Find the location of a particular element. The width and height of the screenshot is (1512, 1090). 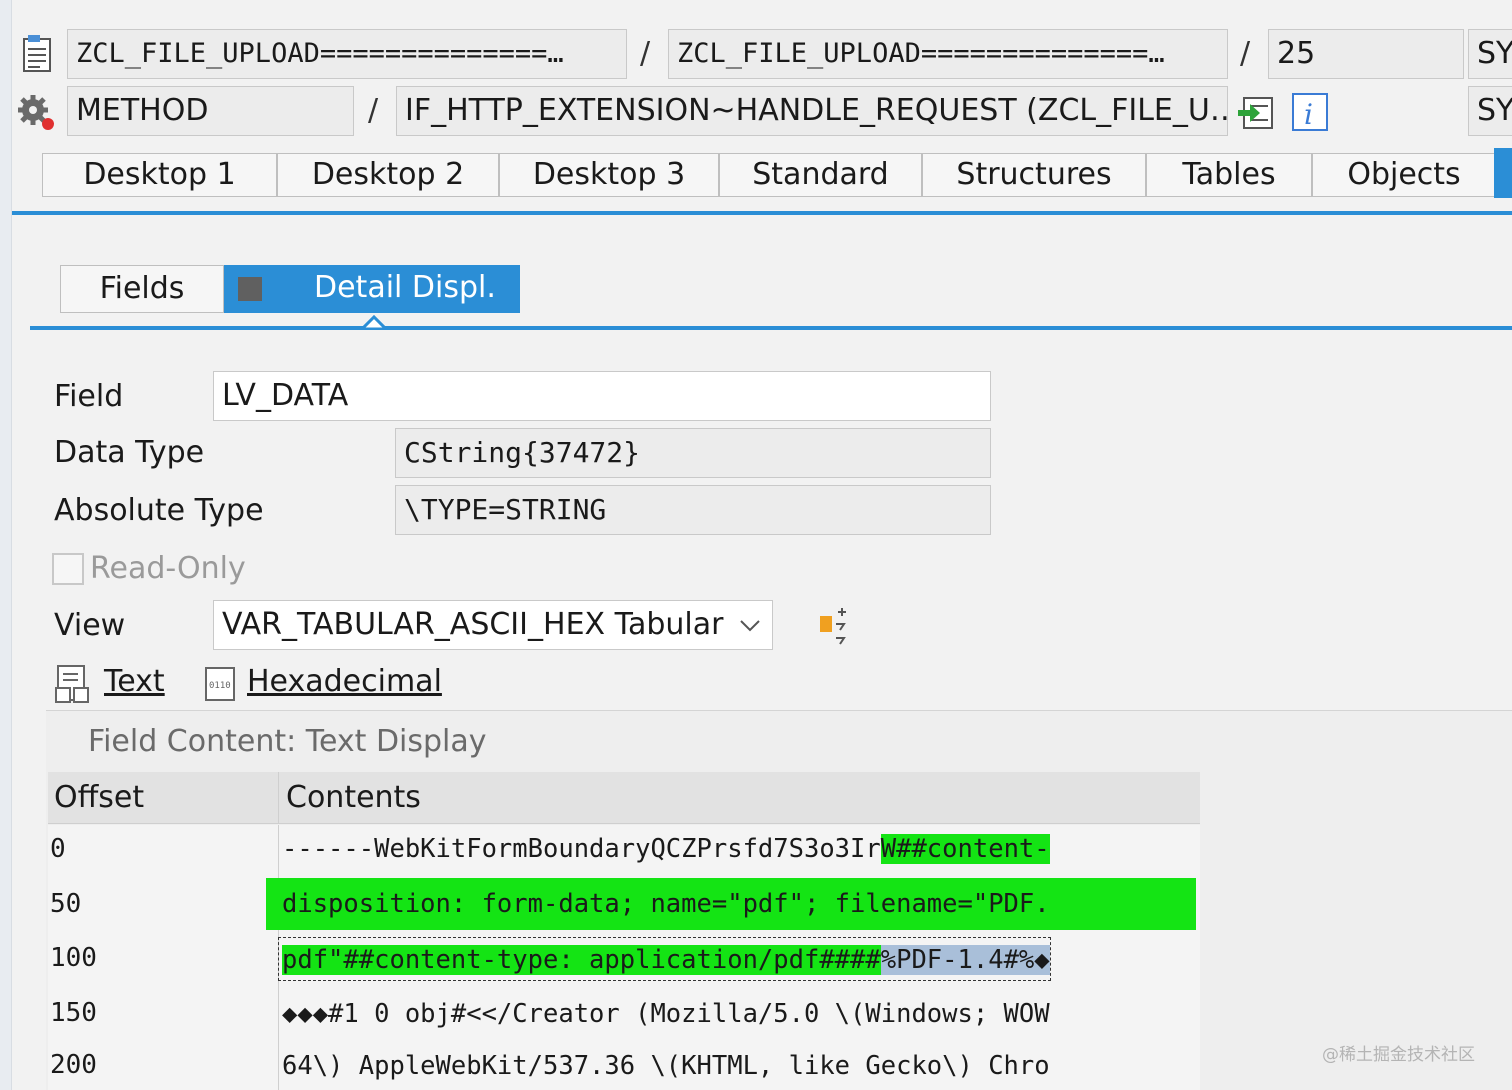

sy-field-bottom: SY is located at coordinates (1490, 111).